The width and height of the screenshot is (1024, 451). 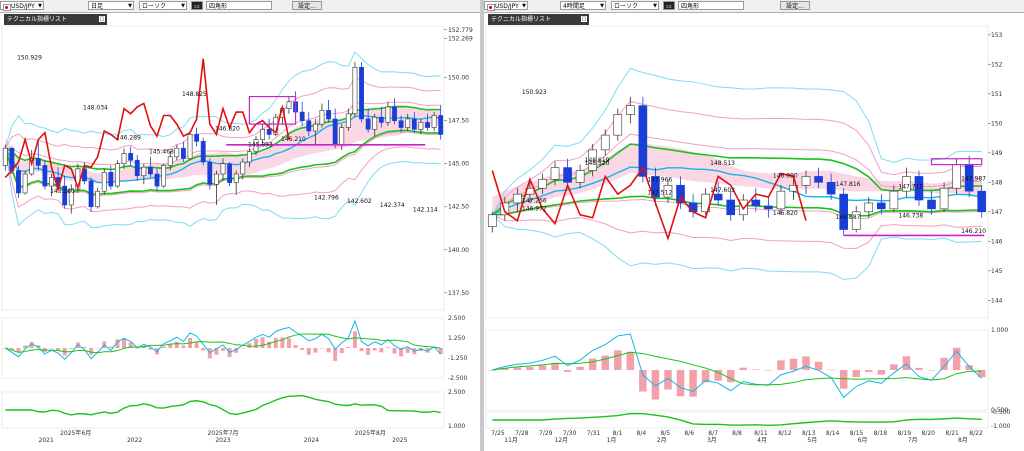 I want to click on price-axis-label: 153, so click(x=997, y=35).